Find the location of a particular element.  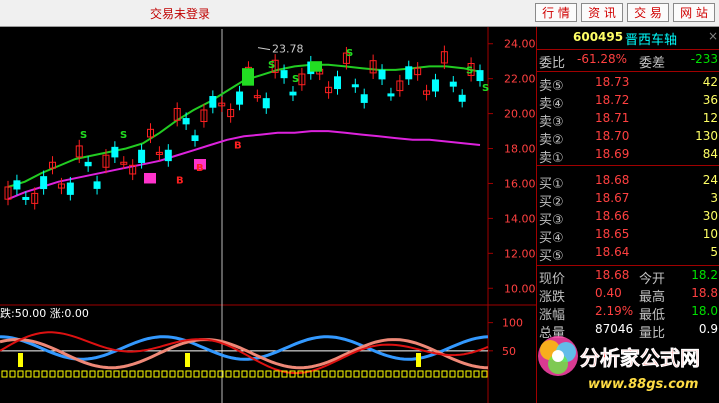

book-level-label: 买② is located at coordinates (551, 202).